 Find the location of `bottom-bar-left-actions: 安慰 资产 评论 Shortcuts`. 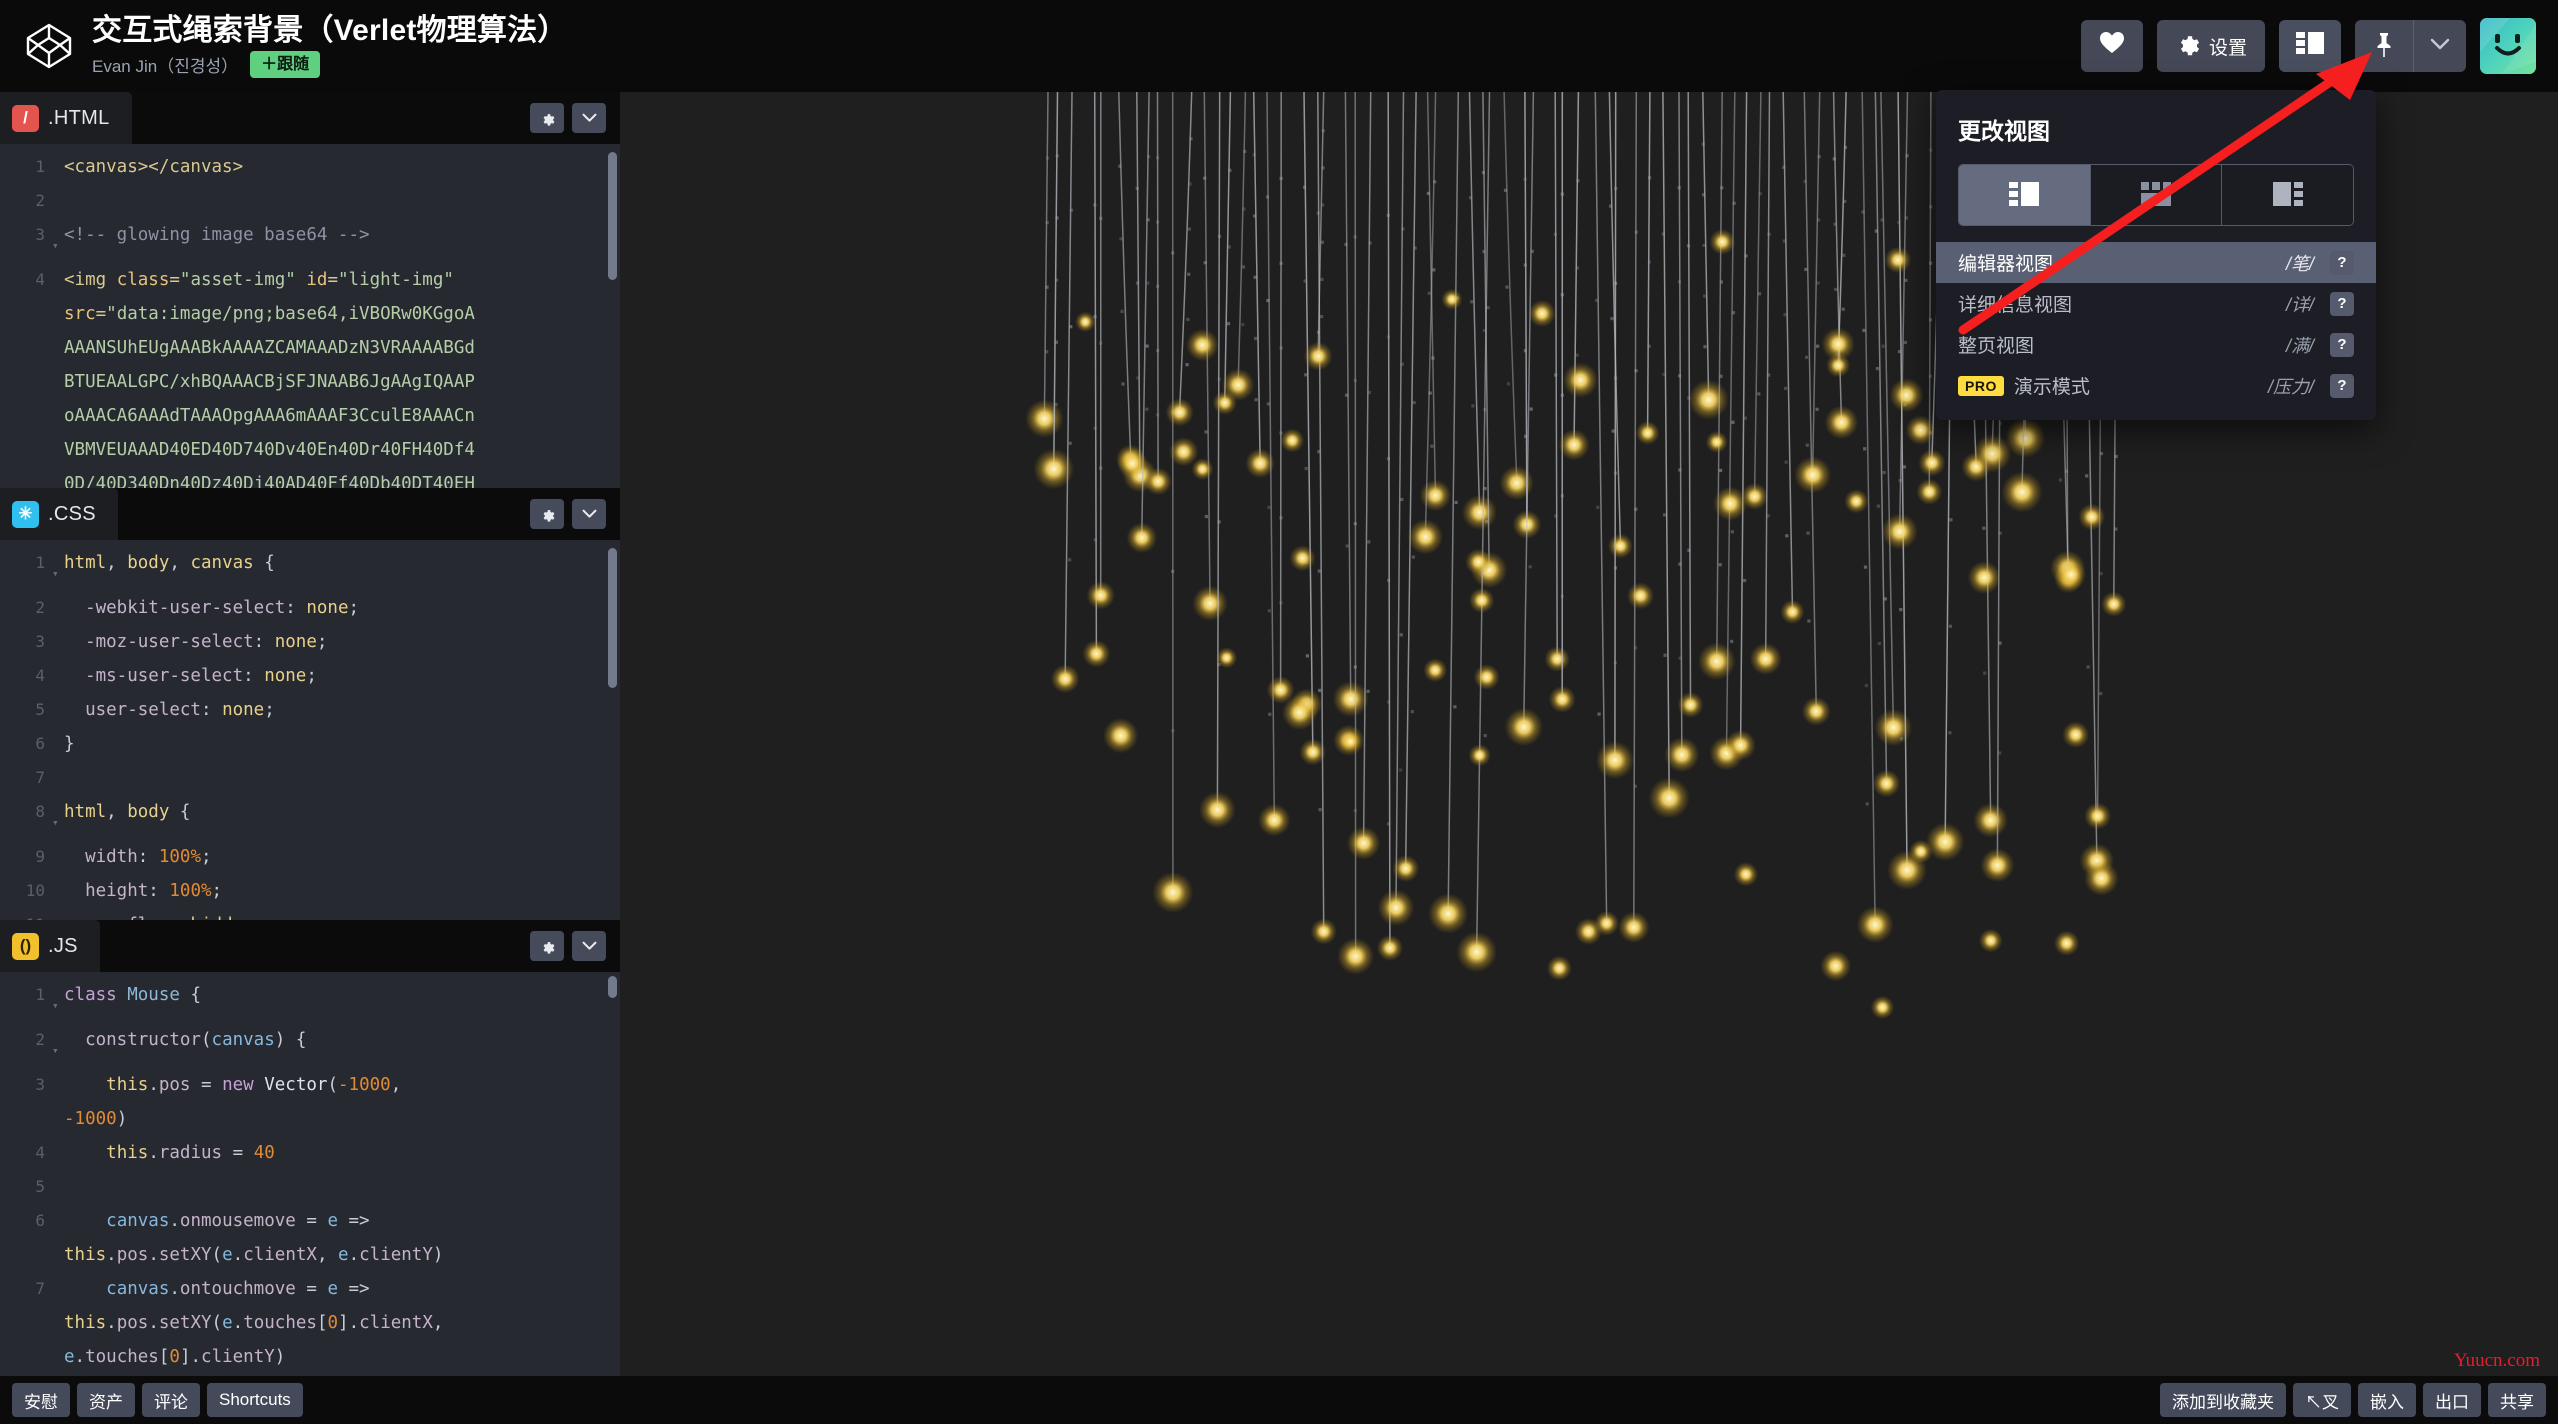

bottom-bar-left-actions: 安慰 资产 评论 Shortcuts is located at coordinates (157, 1400).